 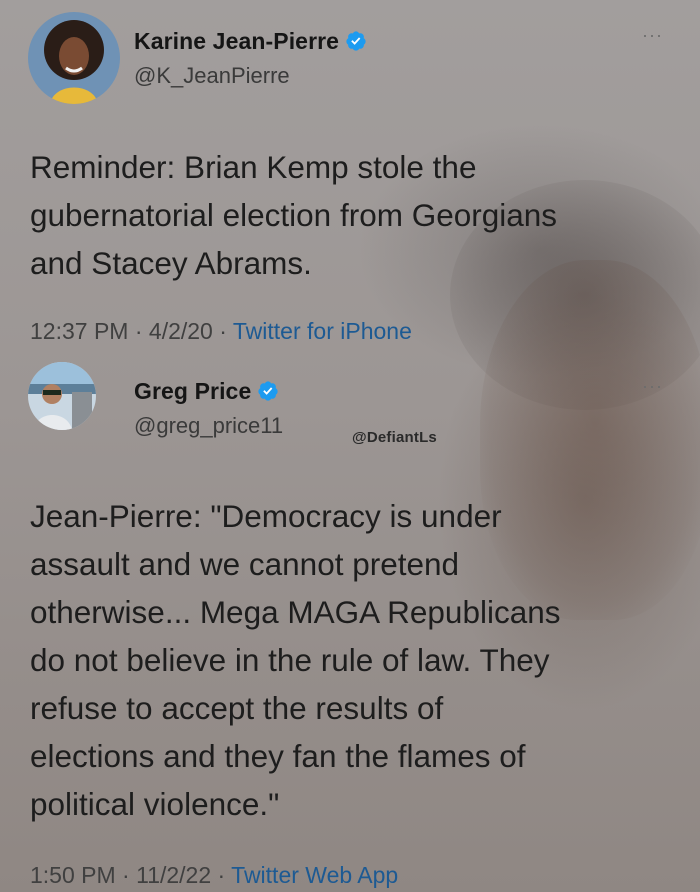 I want to click on tweet-2-author-name: Greg Price, so click(x=206, y=391).